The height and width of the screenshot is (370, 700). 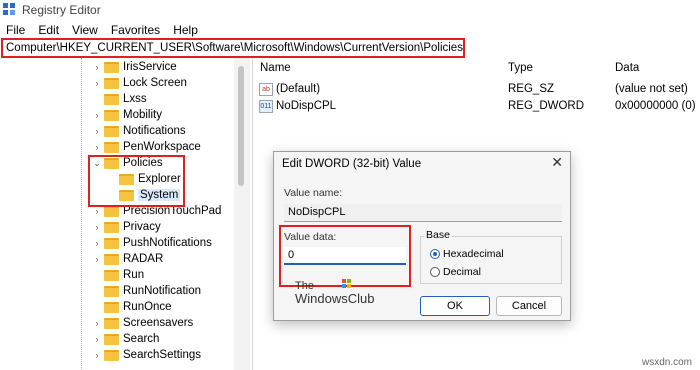 What do you see at coordinates (627, 68) in the screenshot?
I see `column-header-data: Data` at bounding box center [627, 68].